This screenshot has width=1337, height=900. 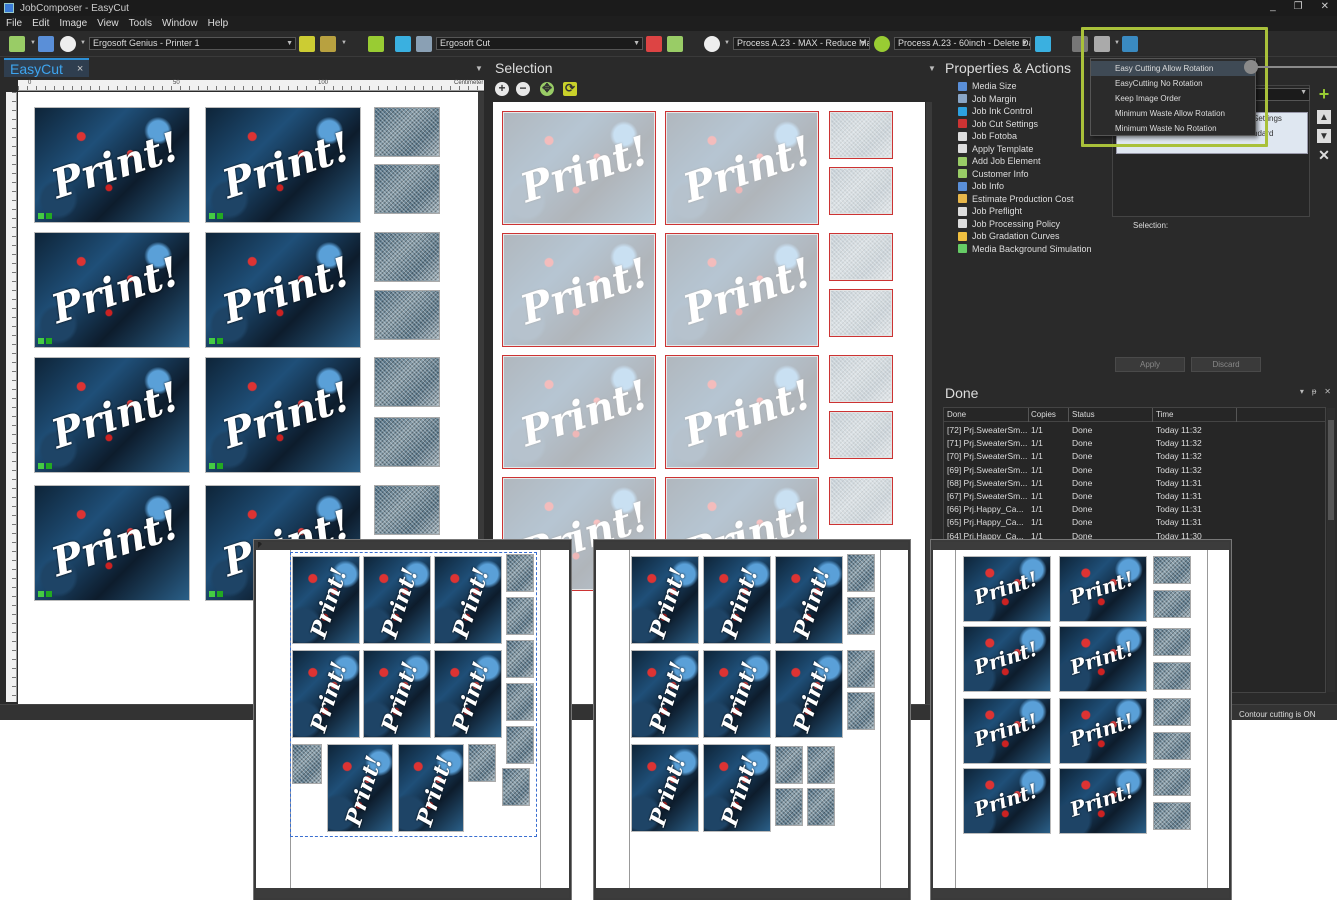 I want to click on layout-icon, so click(x=17, y=44).